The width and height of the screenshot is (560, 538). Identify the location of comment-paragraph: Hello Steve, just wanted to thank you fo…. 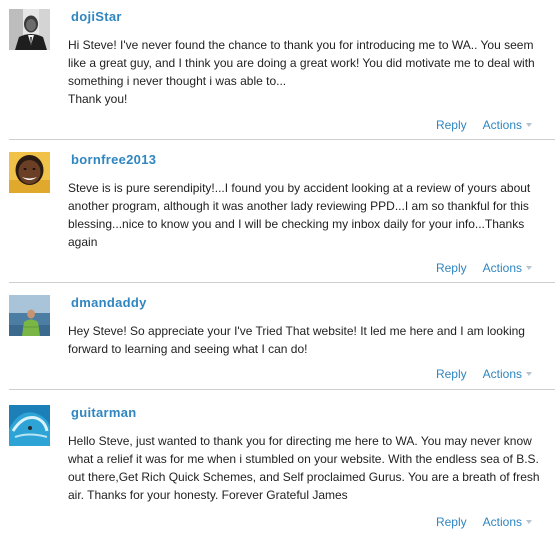
(304, 468).